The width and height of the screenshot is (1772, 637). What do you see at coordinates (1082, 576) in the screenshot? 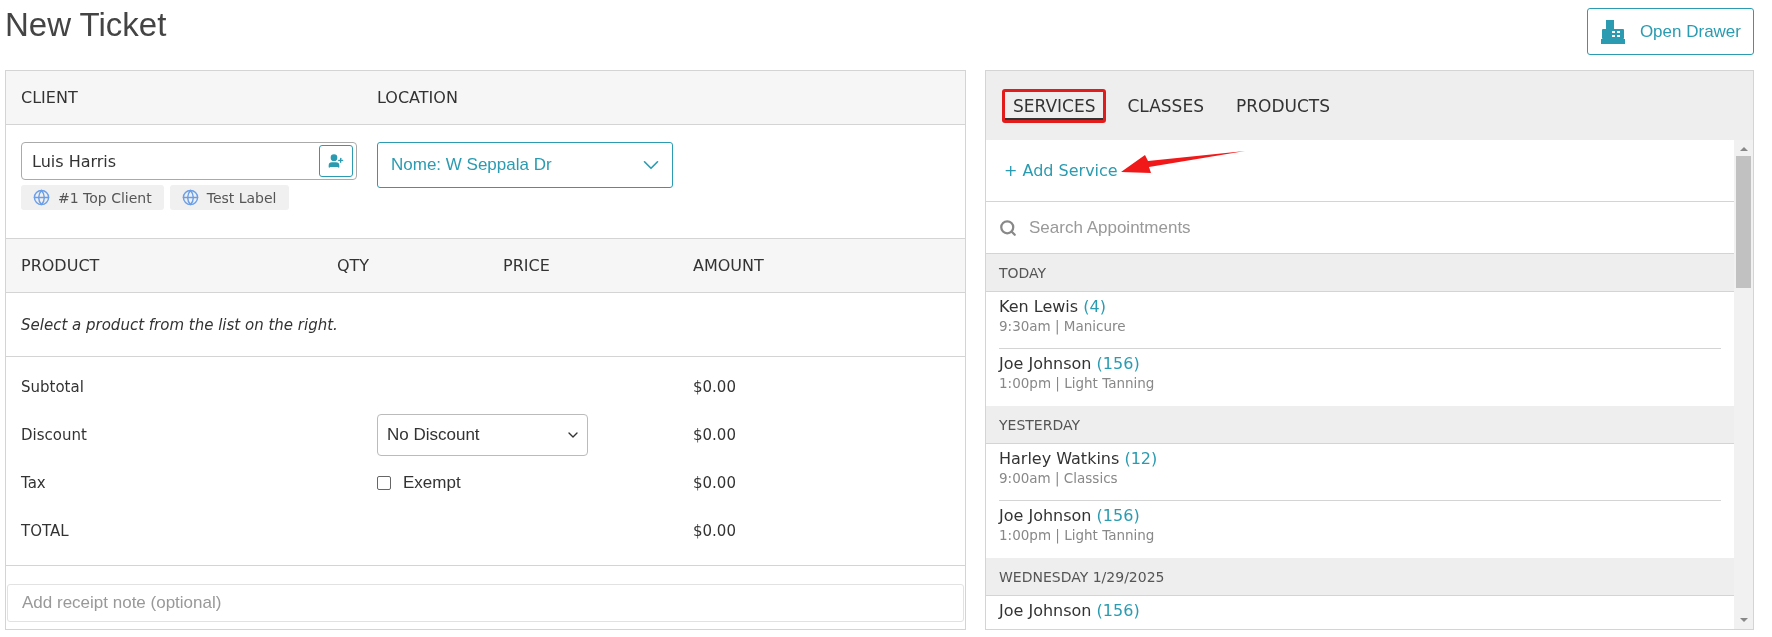
I see `group-heading: WEDNESDAY 1/29/2025` at bounding box center [1082, 576].